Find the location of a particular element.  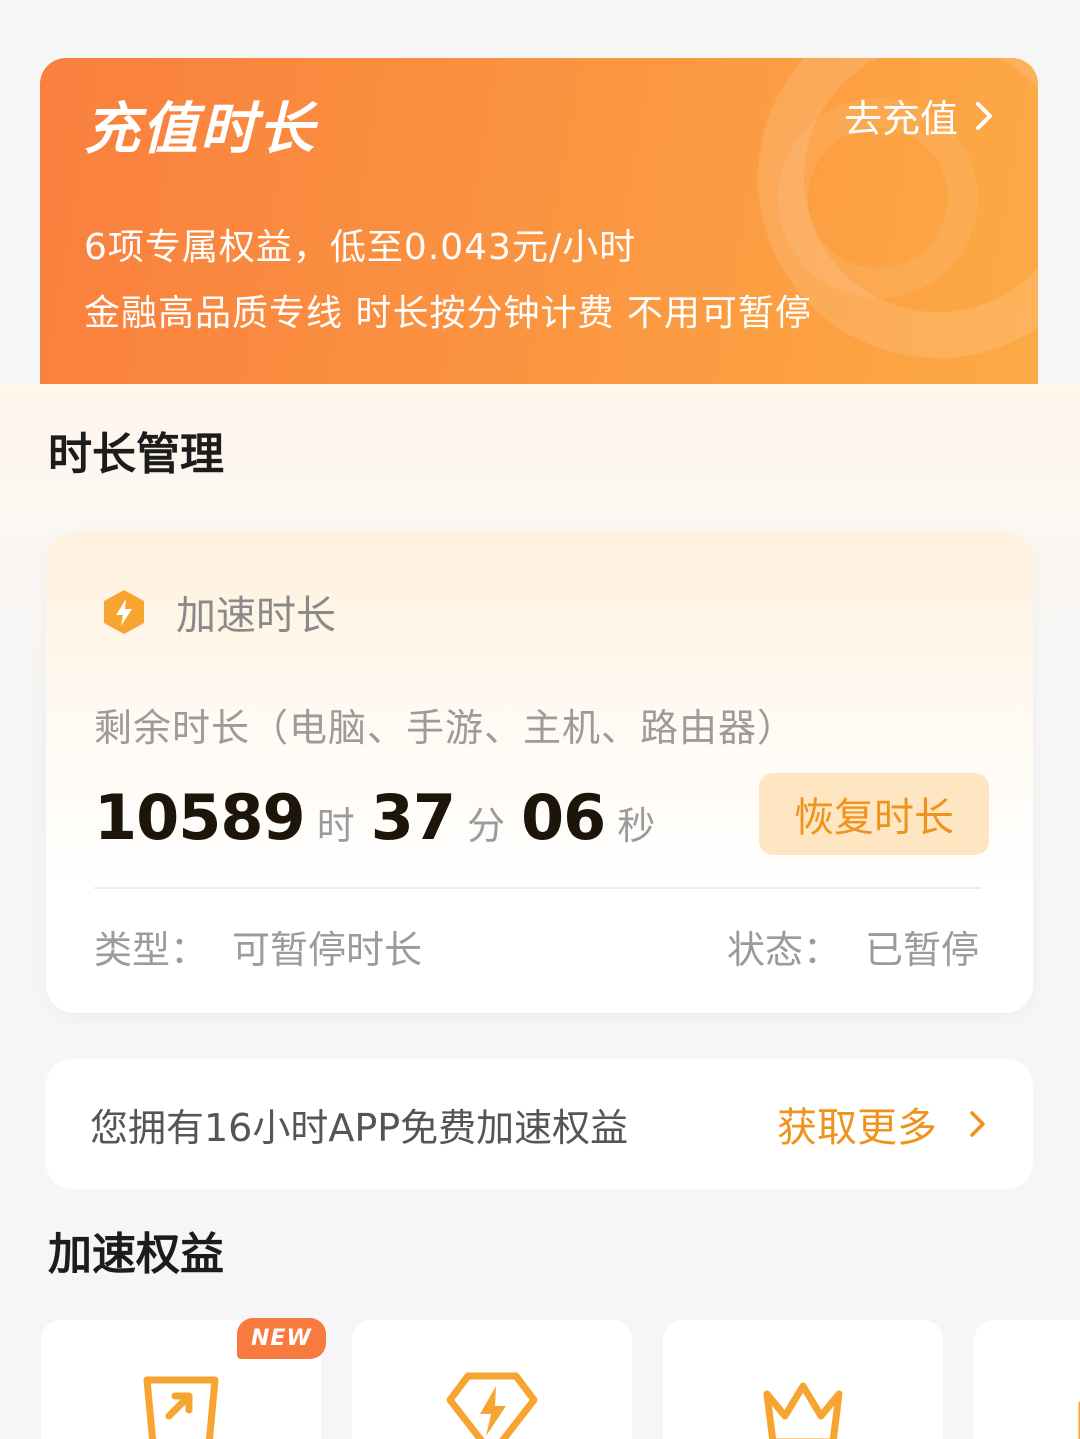

card-header: 加速时长 is located at coordinates (218, 612).